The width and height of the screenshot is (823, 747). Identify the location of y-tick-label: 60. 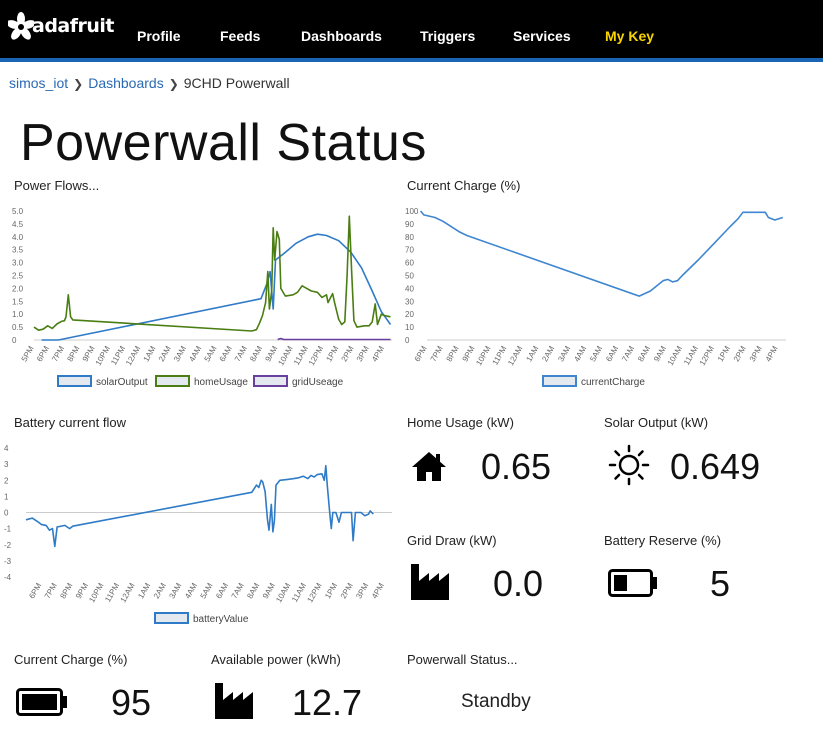
(409, 263).